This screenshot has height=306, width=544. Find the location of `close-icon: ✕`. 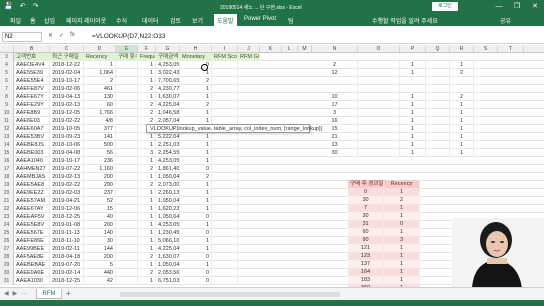

close-icon: ✕ is located at coordinates (535, 7).